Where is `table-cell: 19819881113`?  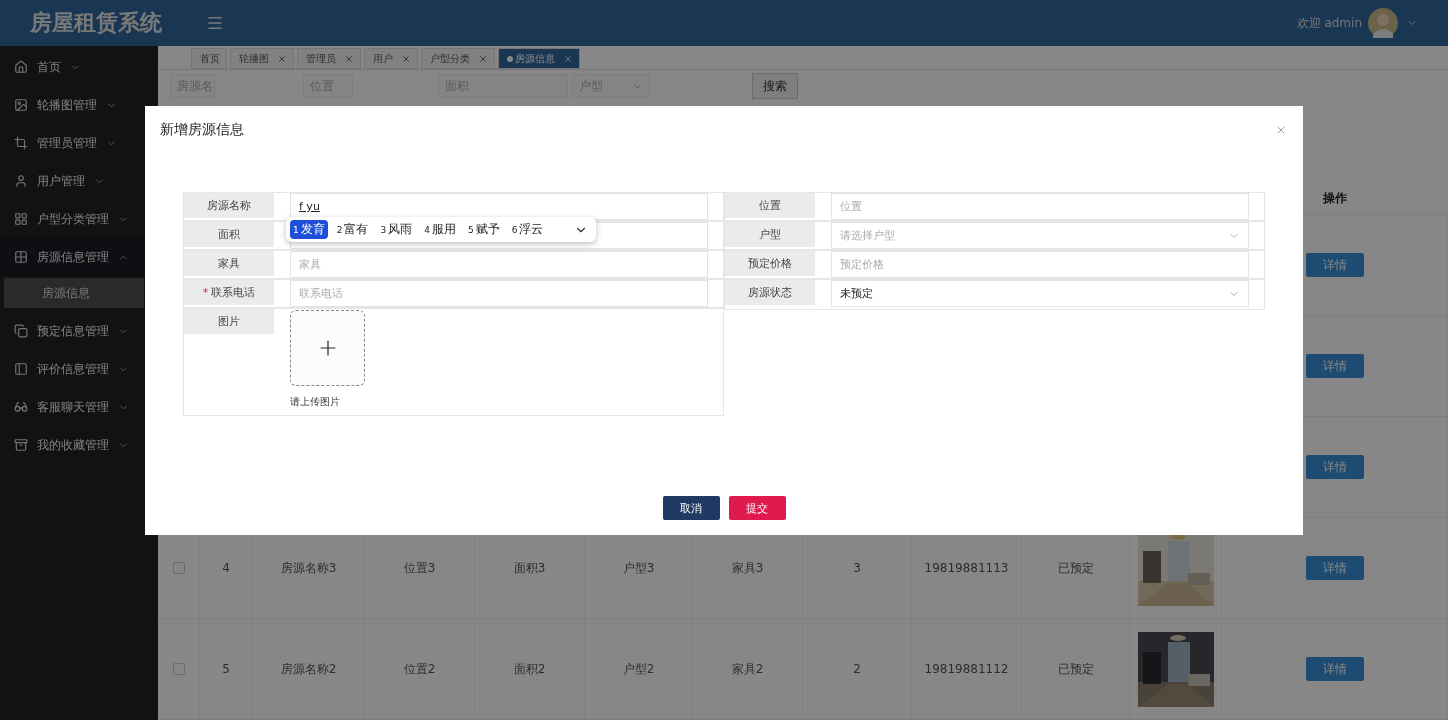
table-cell: 19819881113 is located at coordinates (966, 568).